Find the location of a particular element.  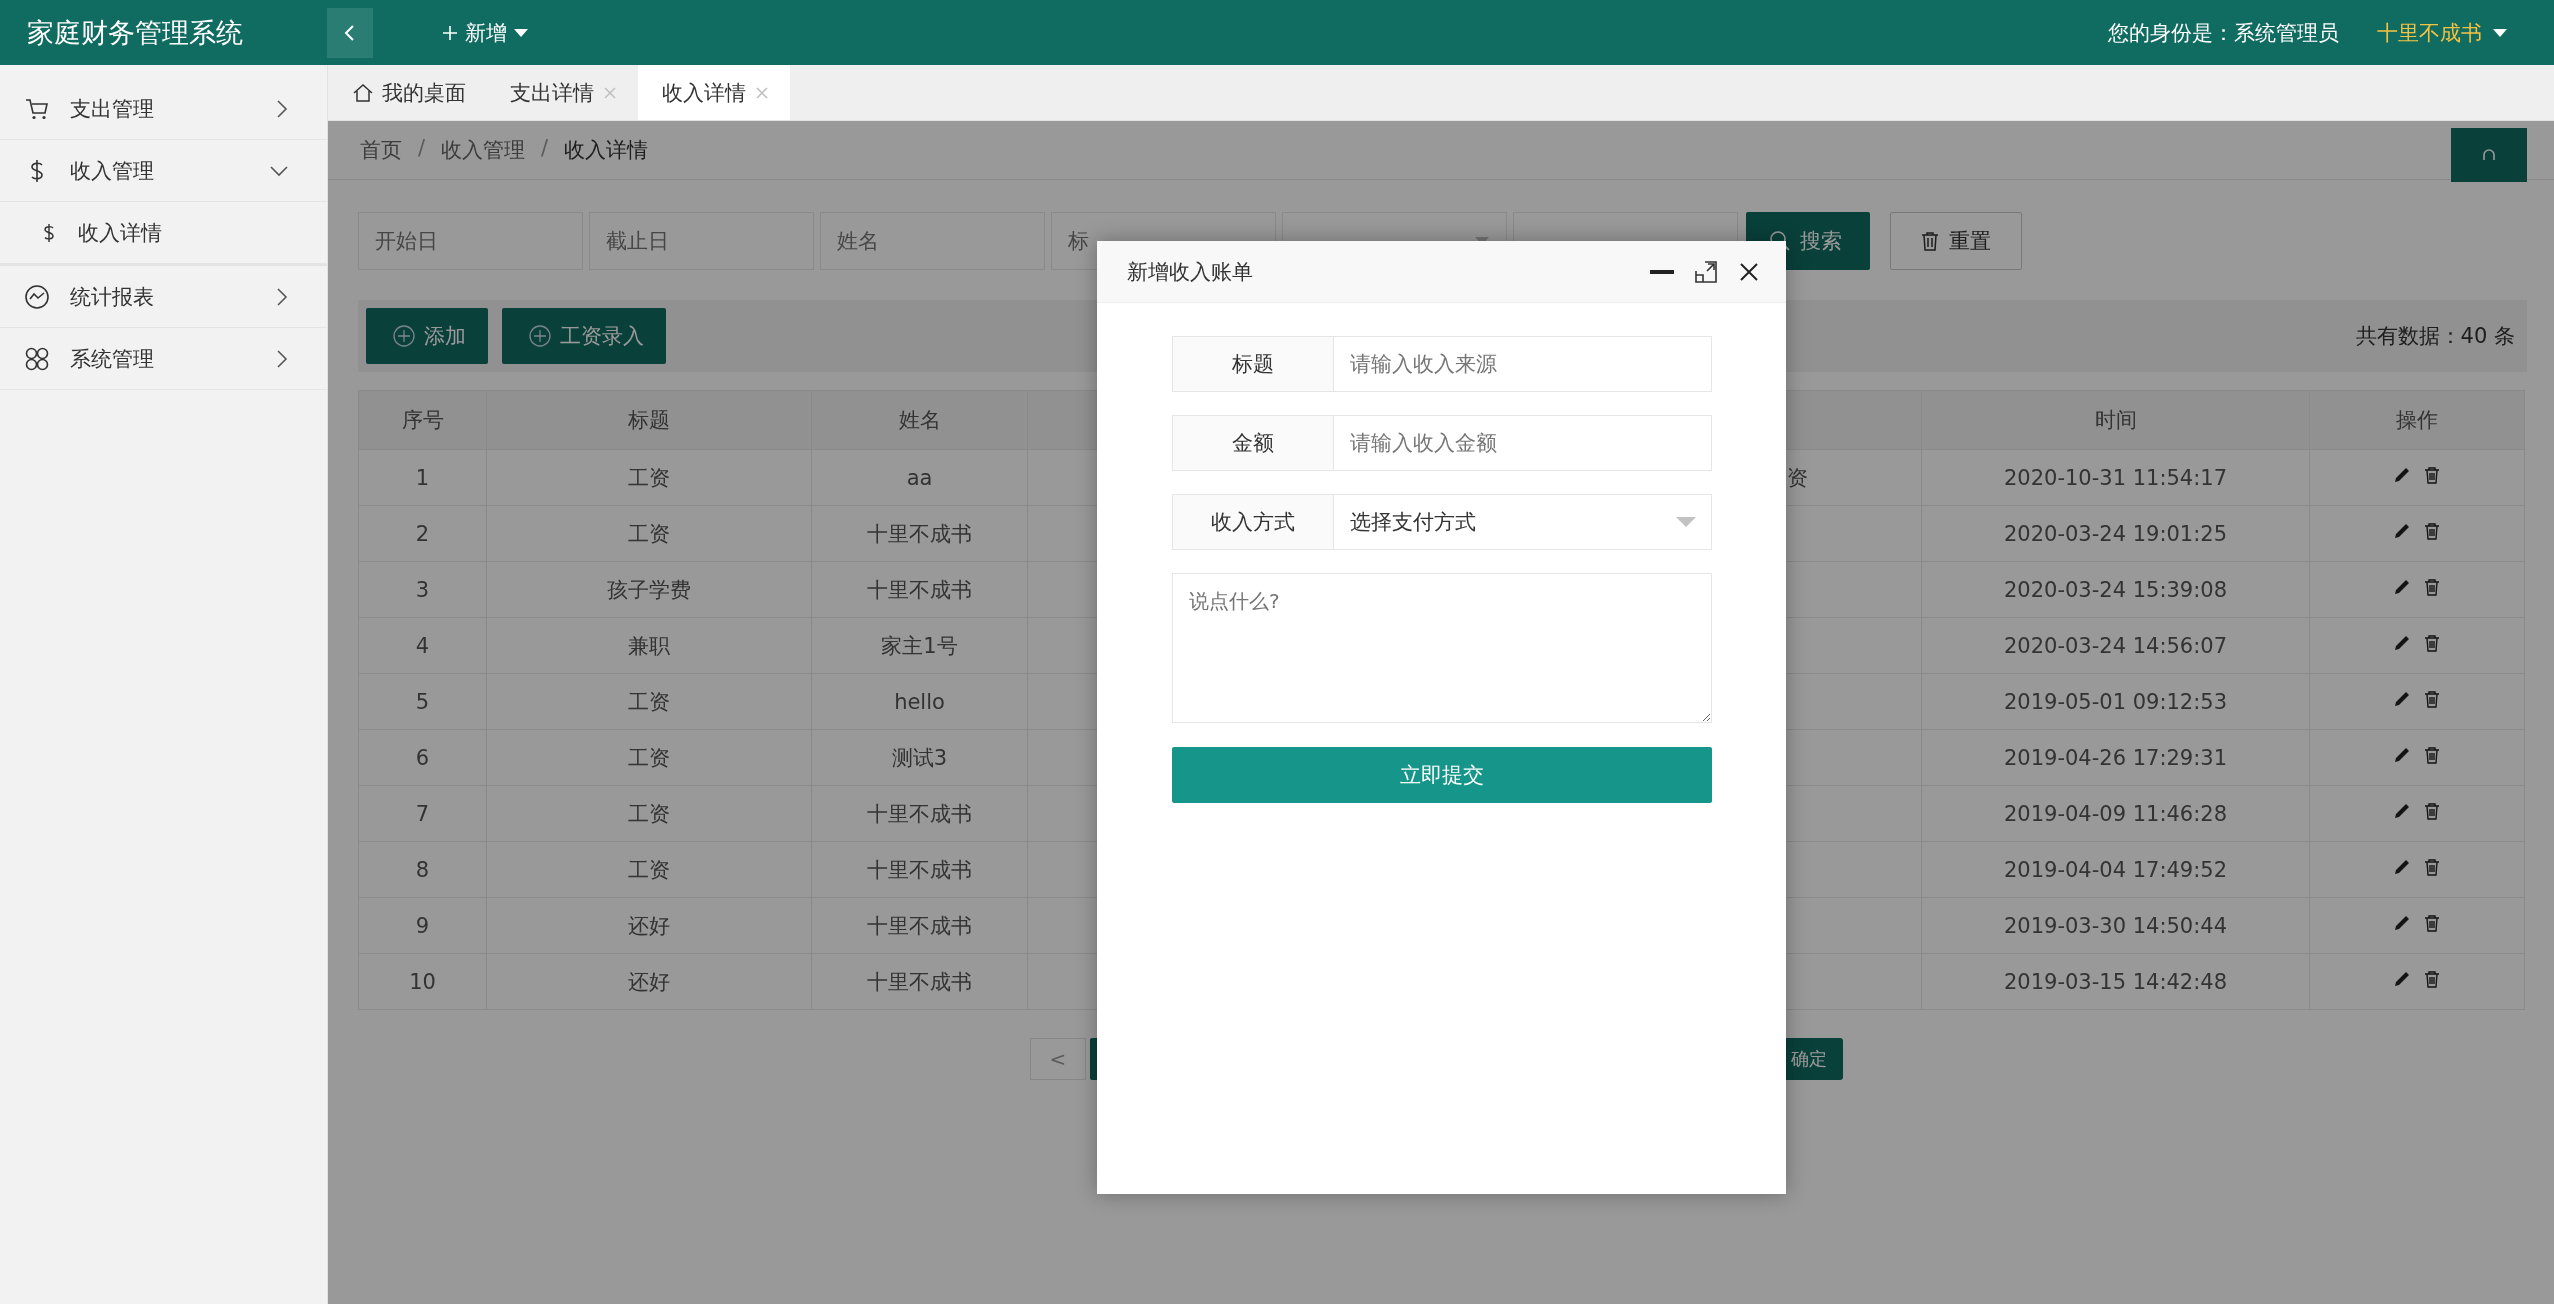

table-cell: aa is located at coordinates (919, 477).